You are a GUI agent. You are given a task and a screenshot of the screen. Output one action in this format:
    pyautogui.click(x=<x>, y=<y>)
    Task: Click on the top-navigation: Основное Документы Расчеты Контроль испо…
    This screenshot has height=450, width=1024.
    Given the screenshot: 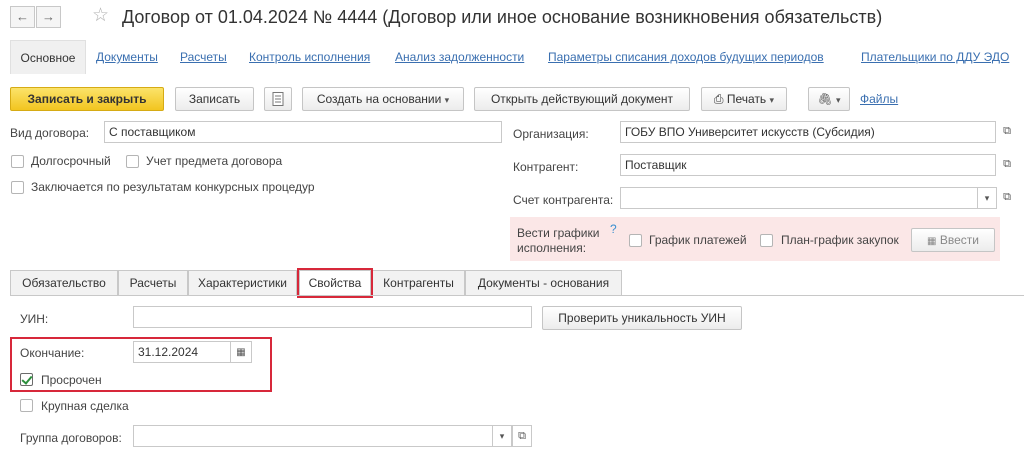 What is the action you would take?
    pyautogui.click(x=512, y=57)
    